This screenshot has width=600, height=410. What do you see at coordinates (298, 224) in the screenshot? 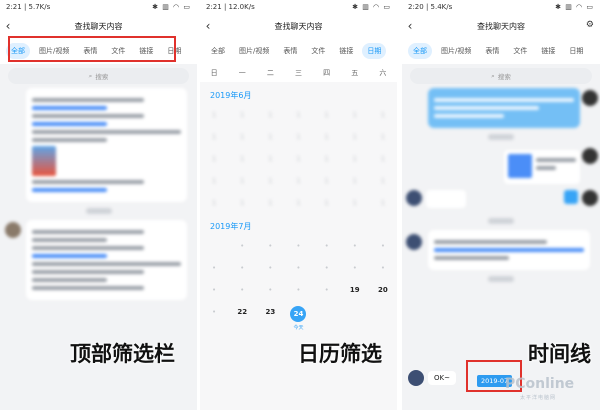
I see `month-label-july: 2019年7月` at bounding box center [298, 224].